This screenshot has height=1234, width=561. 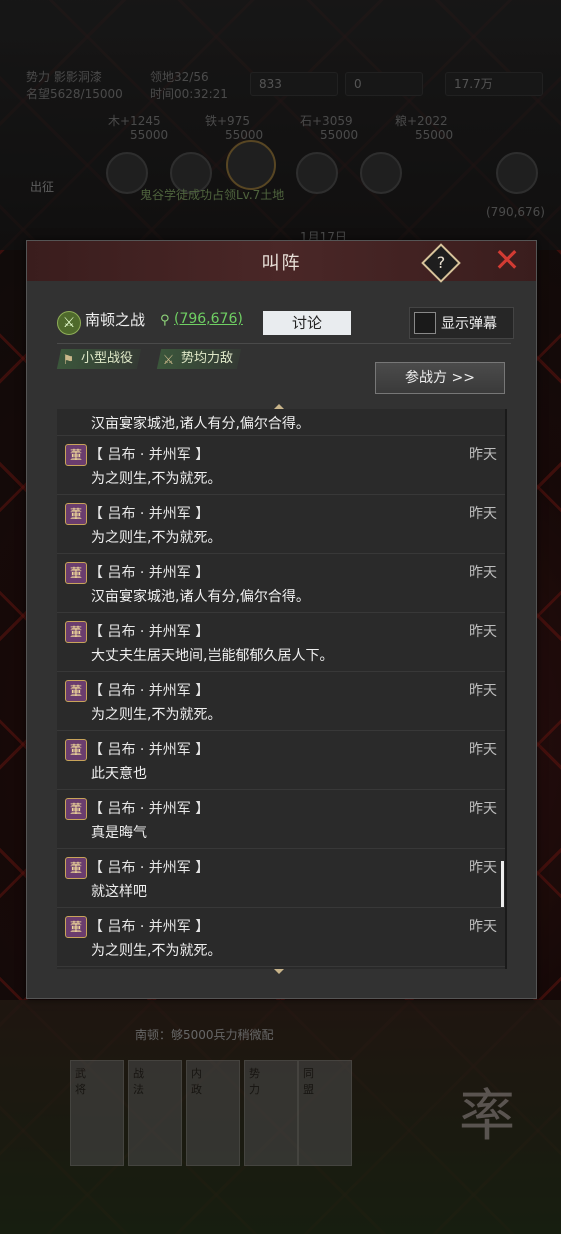 What do you see at coordinates (208, 319) in the screenshot?
I see `battle-coords-link: (796,676)` at bounding box center [208, 319].